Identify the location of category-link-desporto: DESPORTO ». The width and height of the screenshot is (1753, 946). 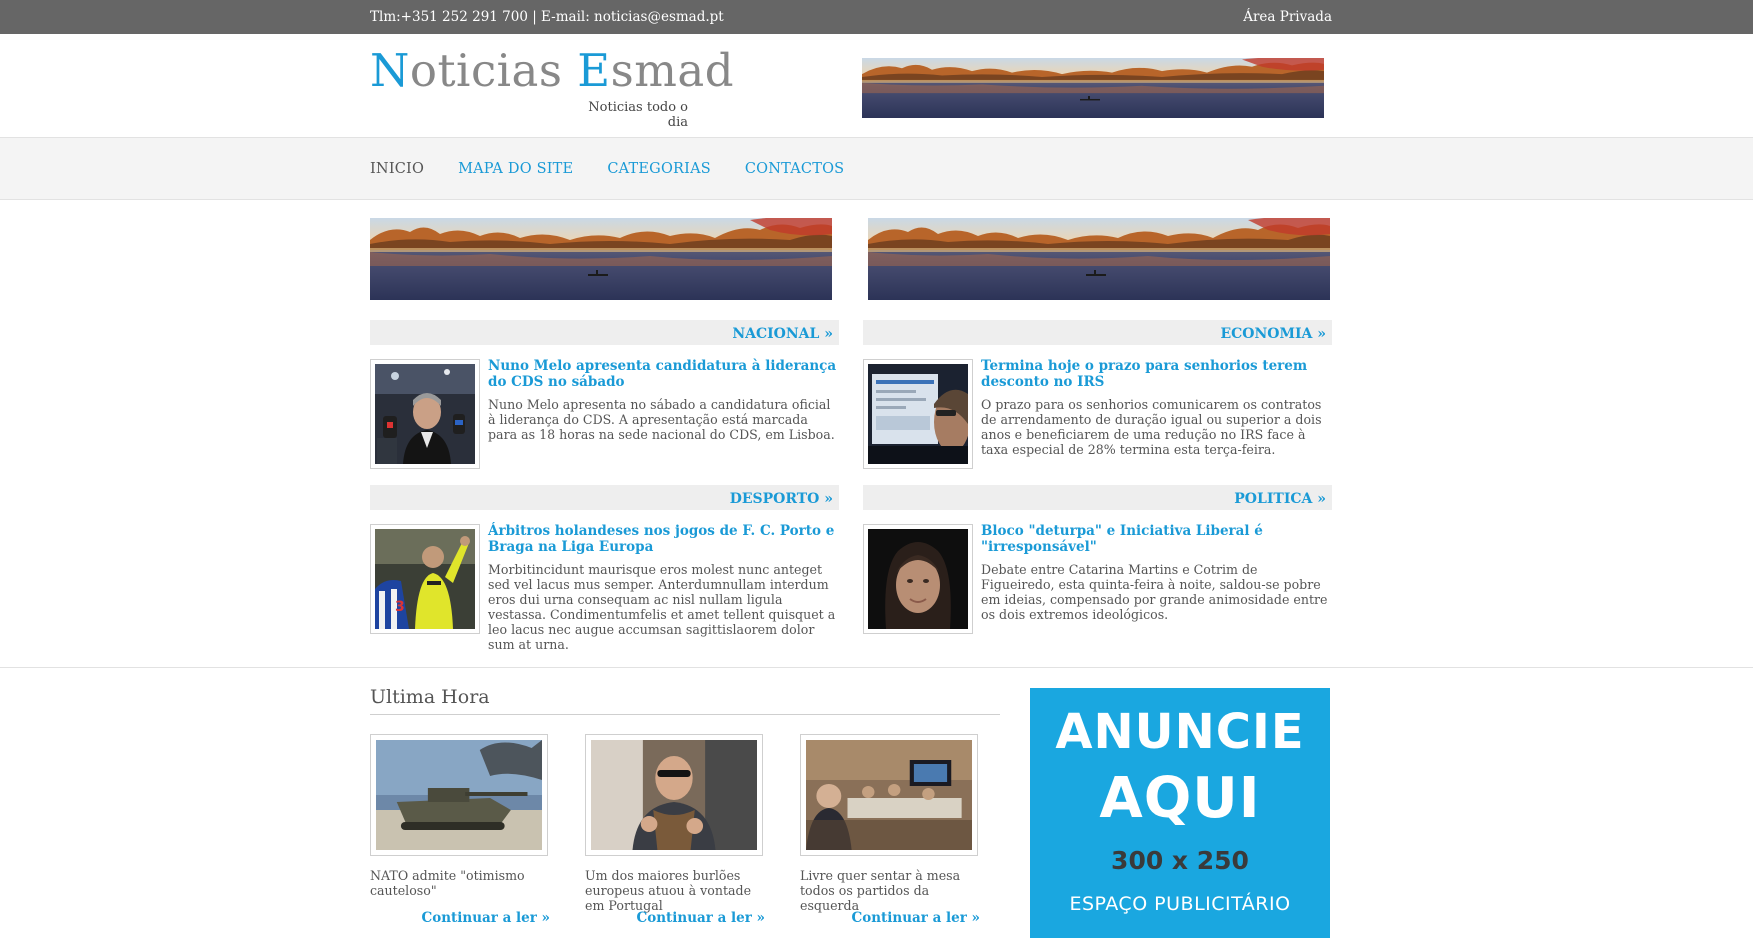
(781, 499).